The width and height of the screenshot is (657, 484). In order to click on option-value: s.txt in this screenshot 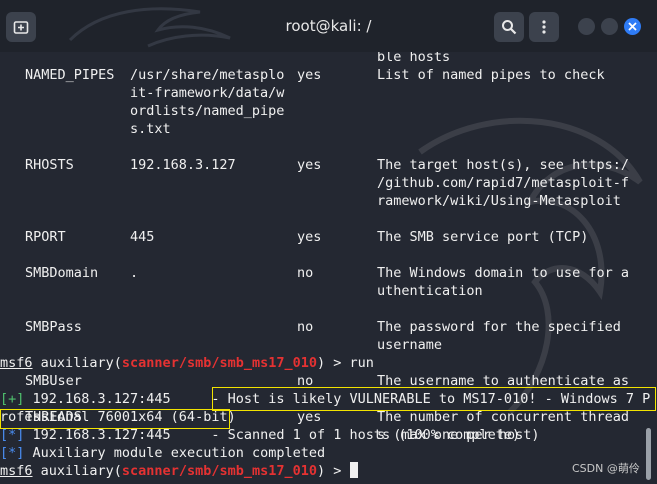, I will do `click(150, 129)`.